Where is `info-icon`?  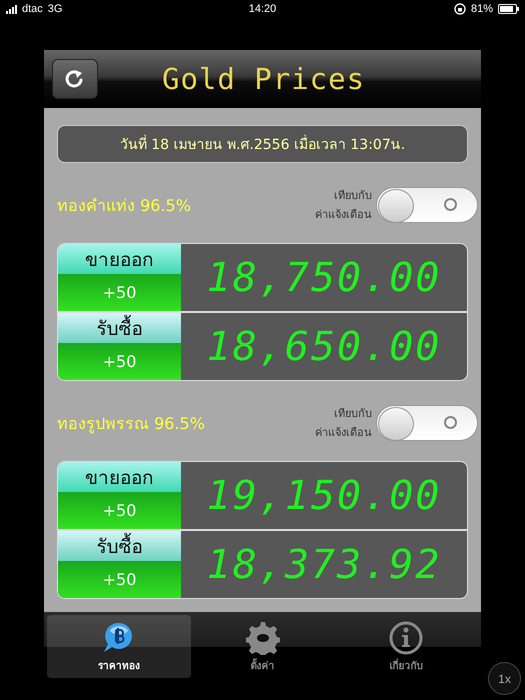
info-icon is located at coordinates (406, 637).